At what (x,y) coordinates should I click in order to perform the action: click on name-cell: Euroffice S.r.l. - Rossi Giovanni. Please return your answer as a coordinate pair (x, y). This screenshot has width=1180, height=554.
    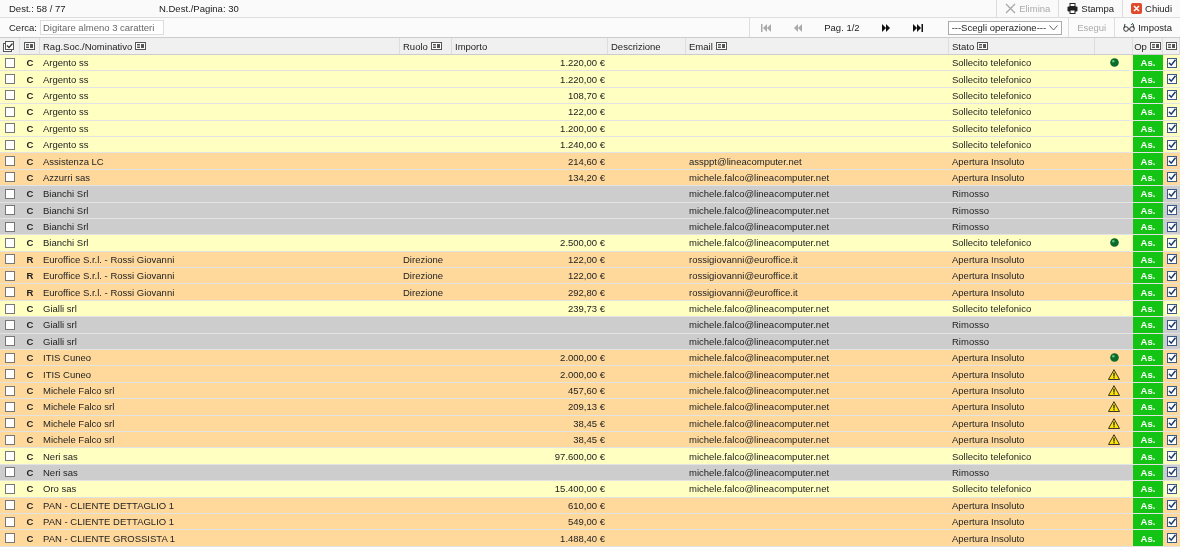
    Looking at the image, I should click on (109, 276).